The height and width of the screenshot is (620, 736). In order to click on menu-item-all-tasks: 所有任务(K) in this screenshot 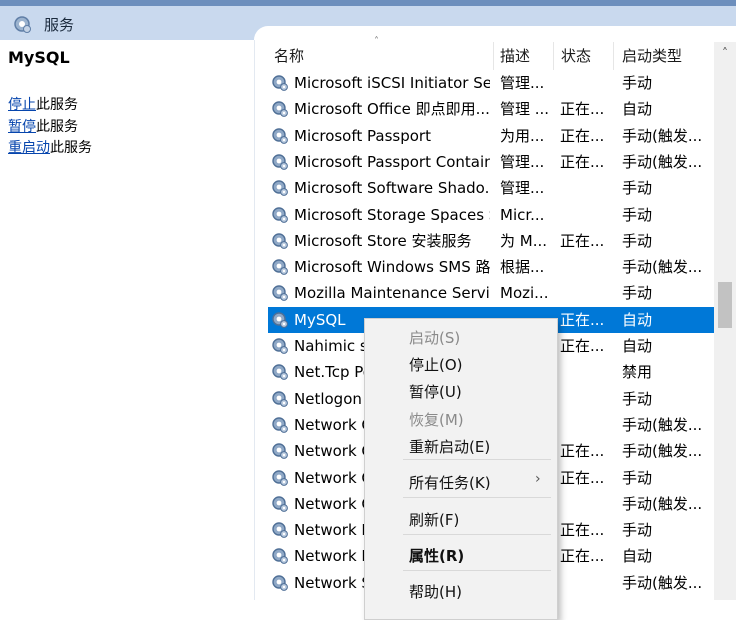, I will do `click(450, 482)`.